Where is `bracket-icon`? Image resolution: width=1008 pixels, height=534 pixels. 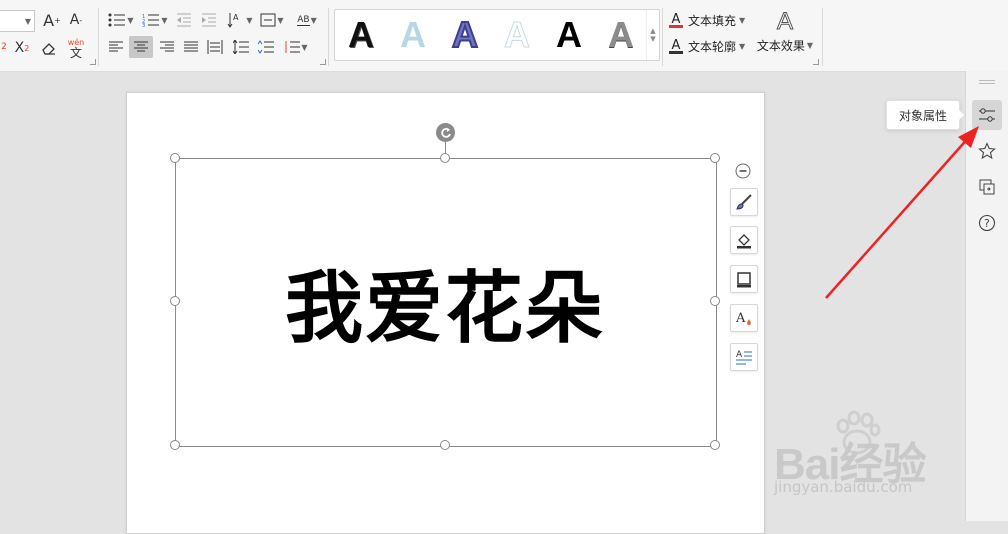
bracket-icon is located at coordinates (268, 20).